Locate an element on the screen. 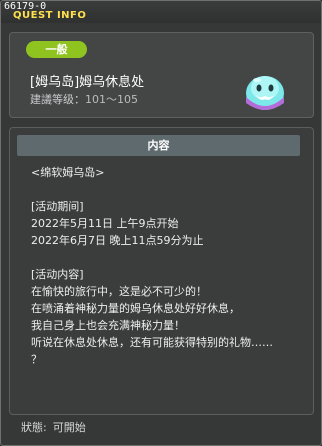 The image size is (322, 446). status-value: 可開始 is located at coordinates (69, 427).